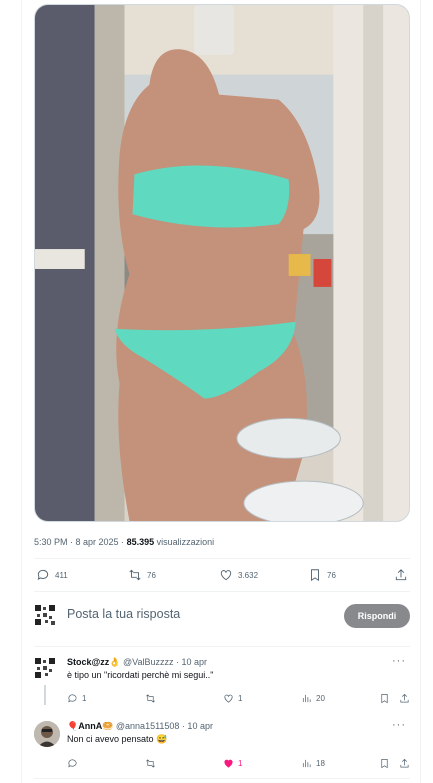  I want to click on reply-button: 1, so click(76, 698).